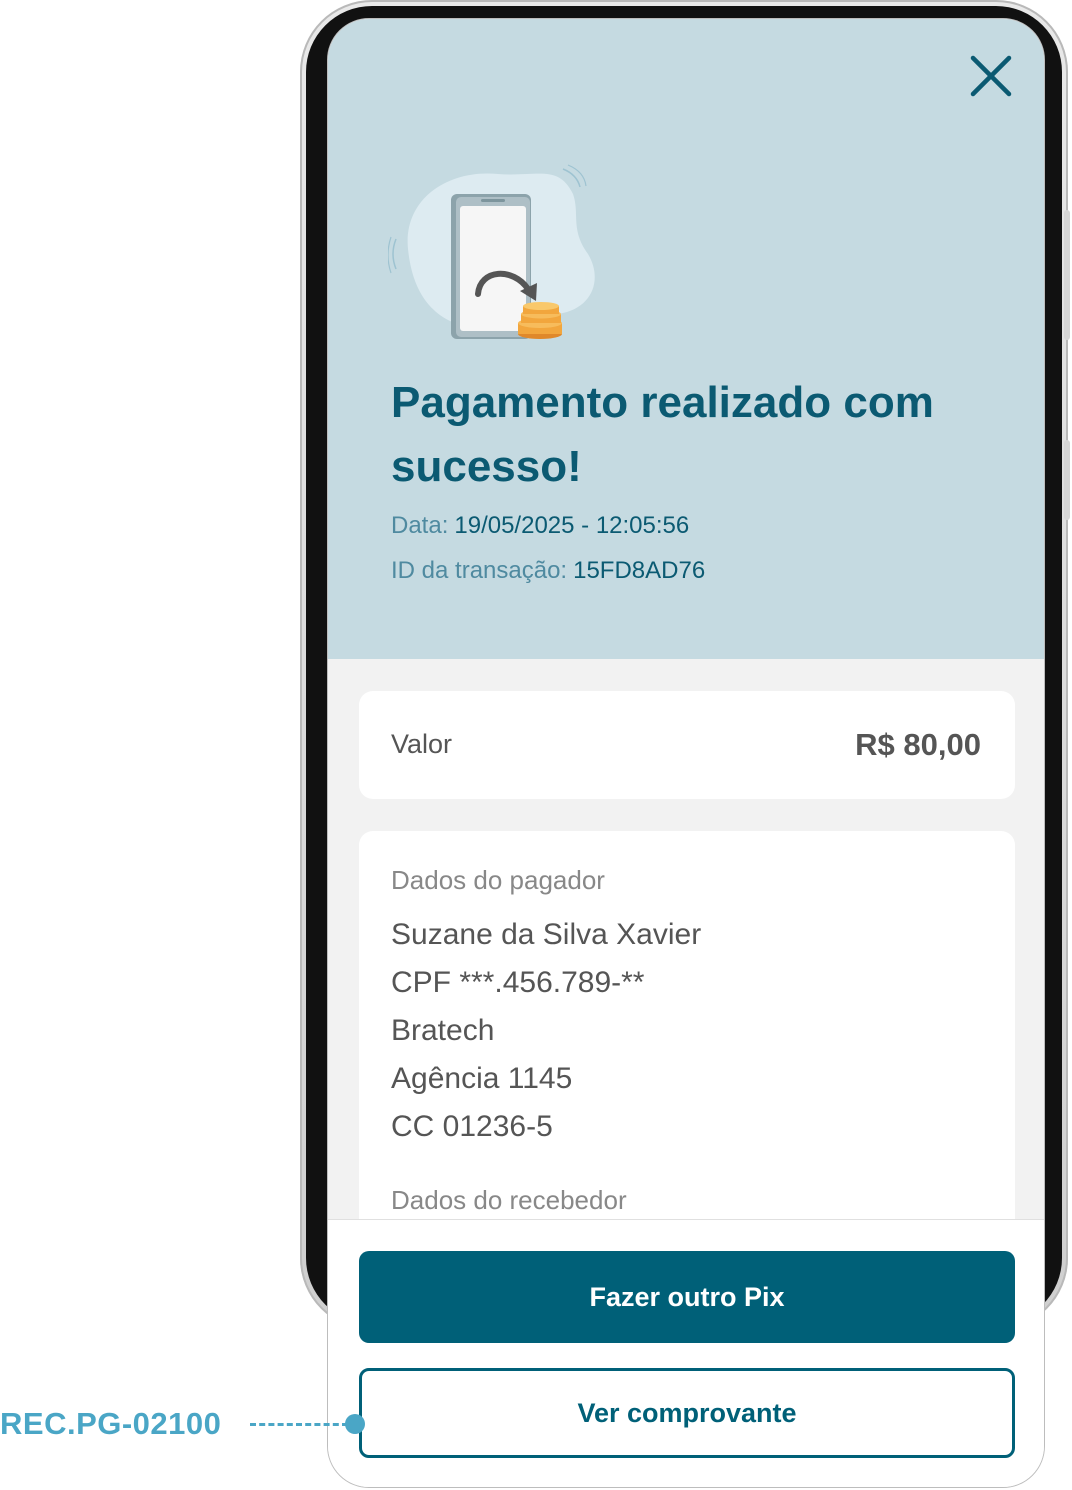 This screenshot has height=1490, width=1072. I want to click on payer-section-label: Dados do pagador, so click(498, 880).